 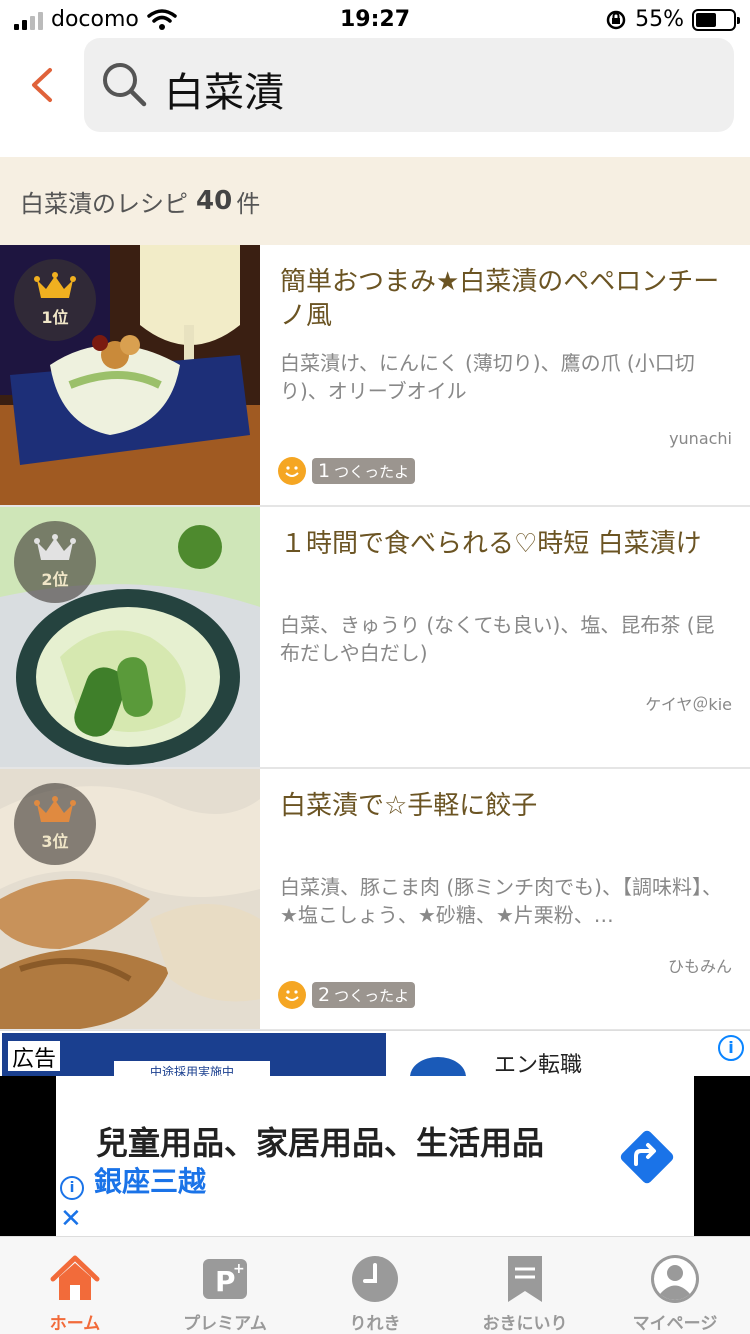 I want to click on inline-ad: 中途採用実施中 広告 エン転職 i, so click(x=375, y=1053).